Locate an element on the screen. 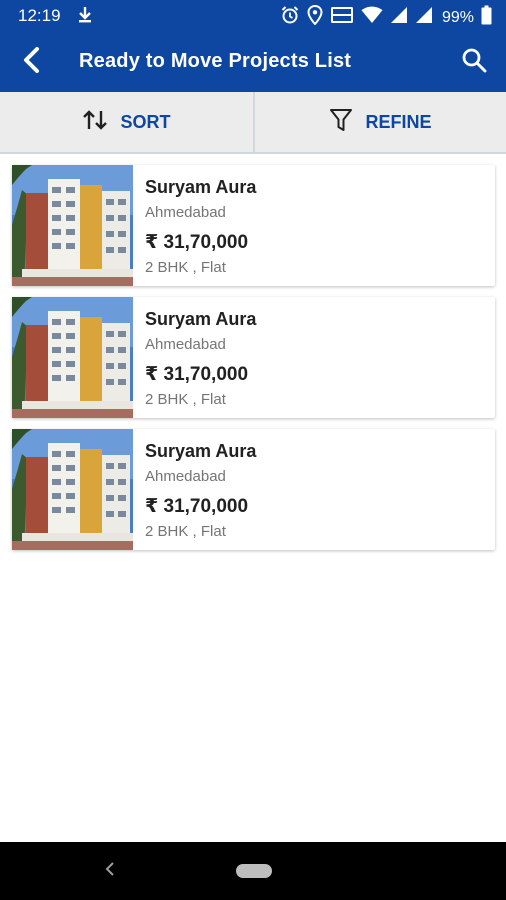 The height and width of the screenshot is (900, 506). system-nav-bar is located at coordinates (253, 871).